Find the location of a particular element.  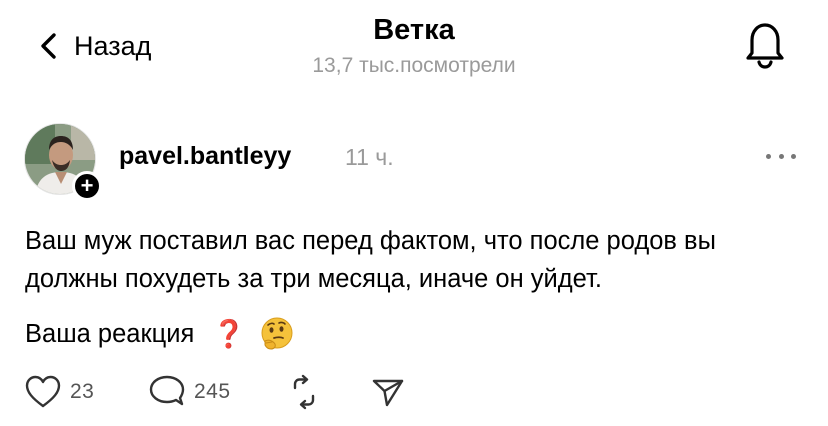

post-actions: 23 245 is located at coordinates (234, 392).